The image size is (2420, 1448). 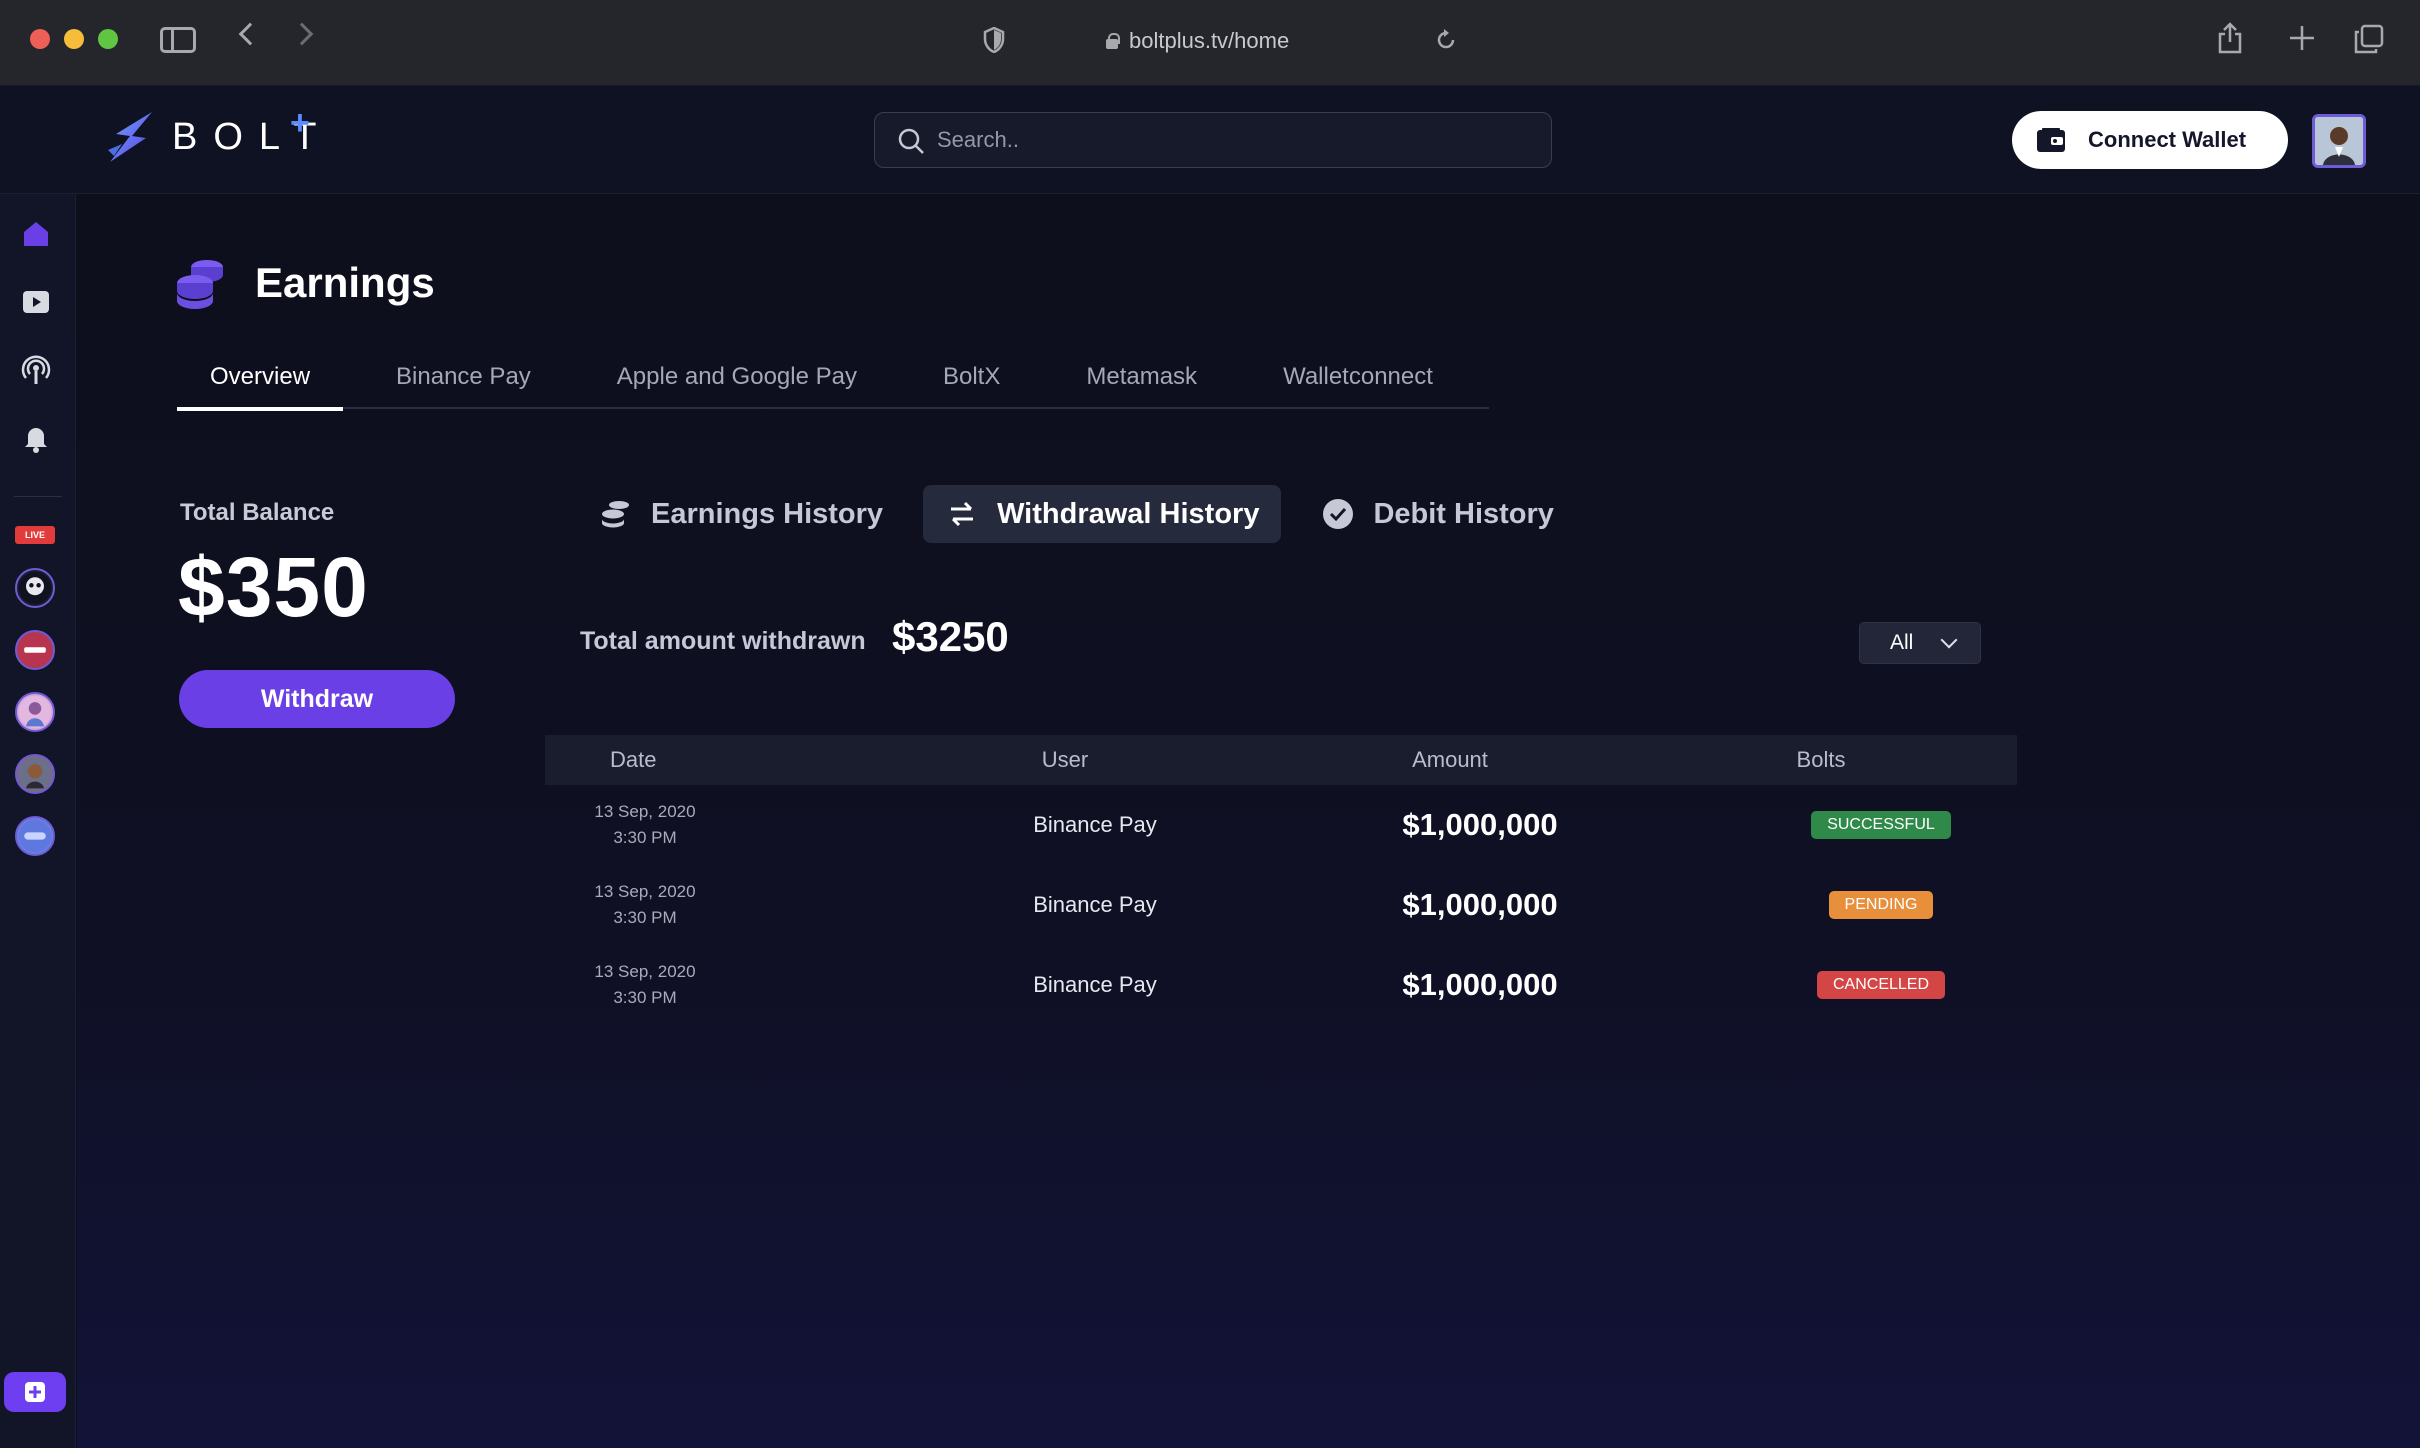 What do you see at coordinates (950, 636) in the screenshot?
I see `total-withdrawn-value: $3250` at bounding box center [950, 636].